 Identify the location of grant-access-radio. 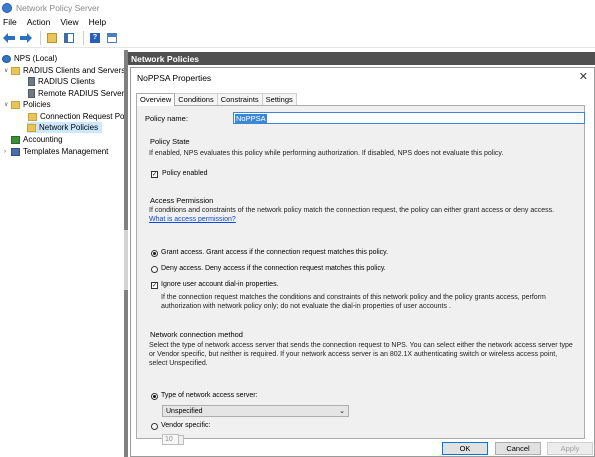
(154, 253).